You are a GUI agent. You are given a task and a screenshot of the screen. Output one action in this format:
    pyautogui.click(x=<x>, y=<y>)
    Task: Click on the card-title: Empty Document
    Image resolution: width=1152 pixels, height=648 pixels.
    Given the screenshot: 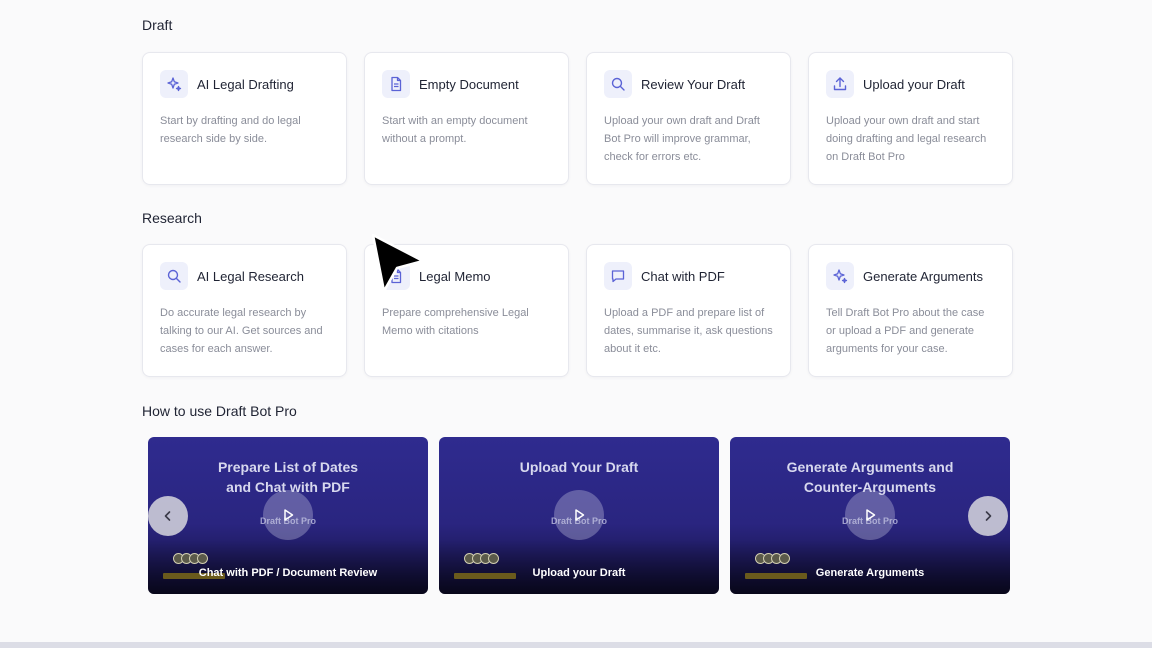 What is the action you would take?
    pyautogui.click(x=469, y=84)
    